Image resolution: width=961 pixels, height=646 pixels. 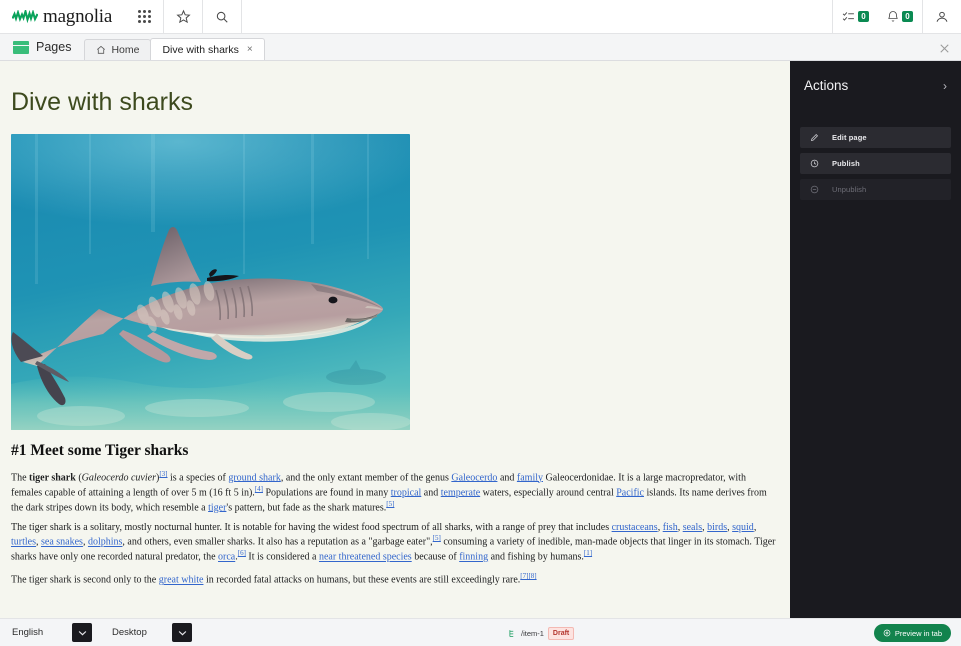 What do you see at coordinates (849, 137) in the screenshot?
I see `action-edit-page-label: Edit page` at bounding box center [849, 137].